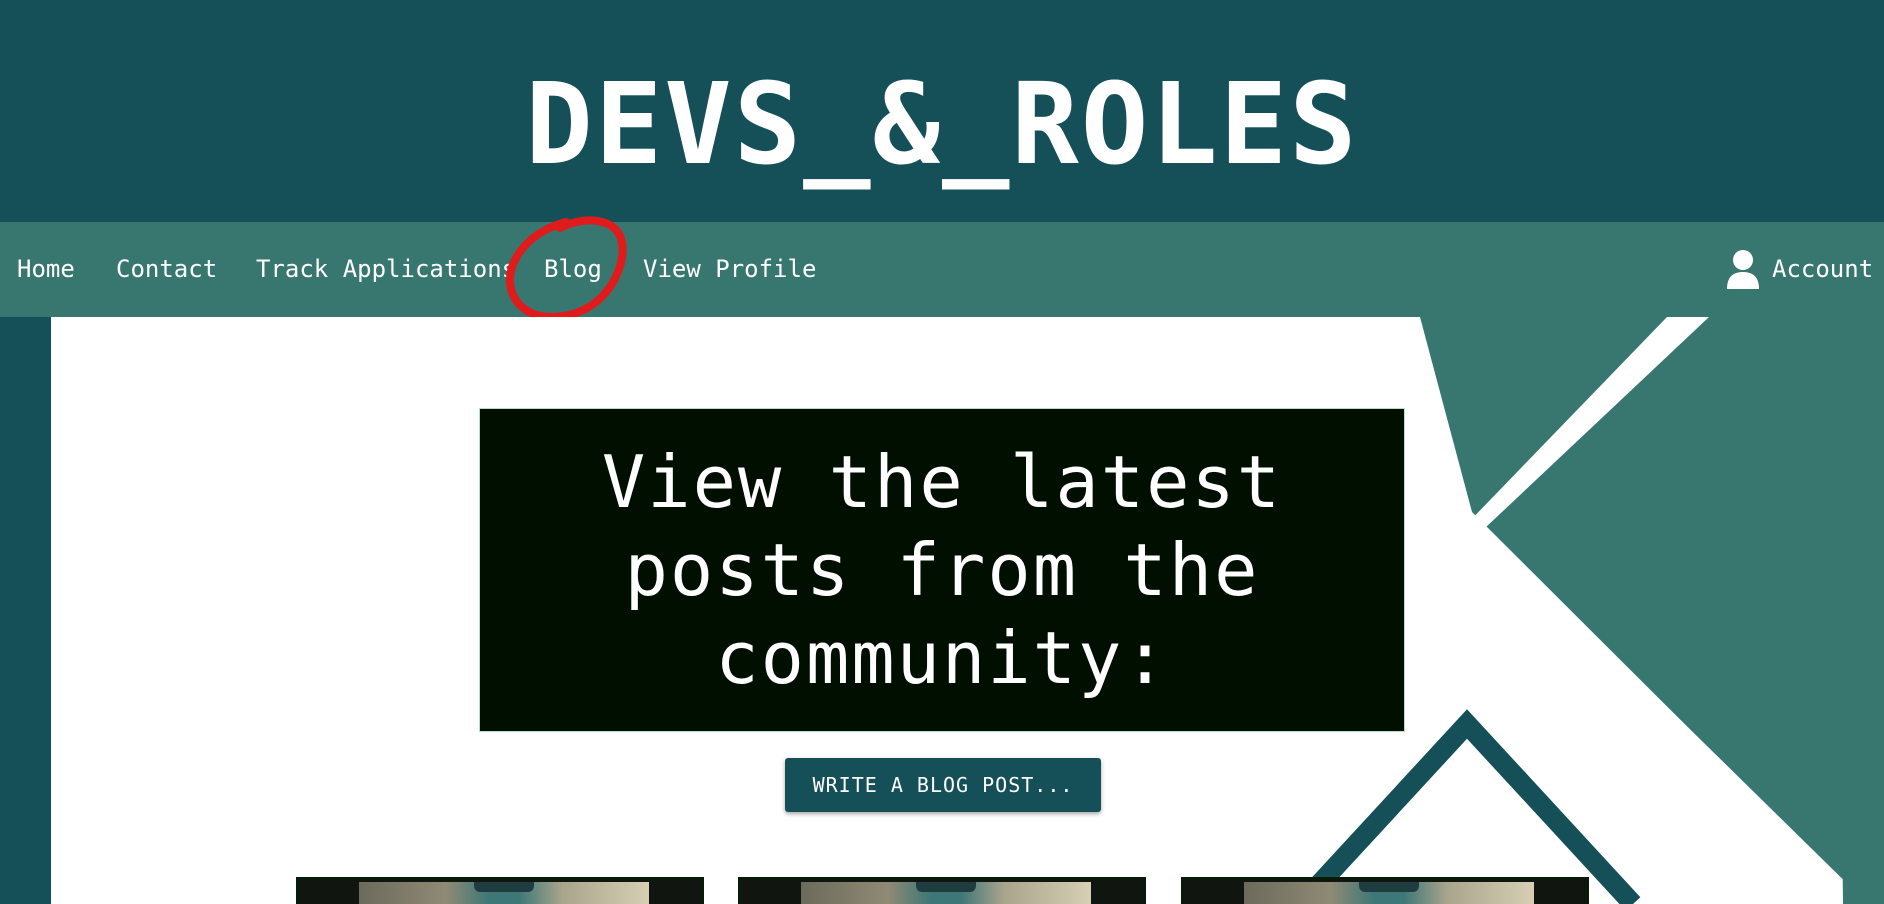  Describe the element at coordinates (166, 269) in the screenshot. I see `nav-contact-link: Contact` at that location.